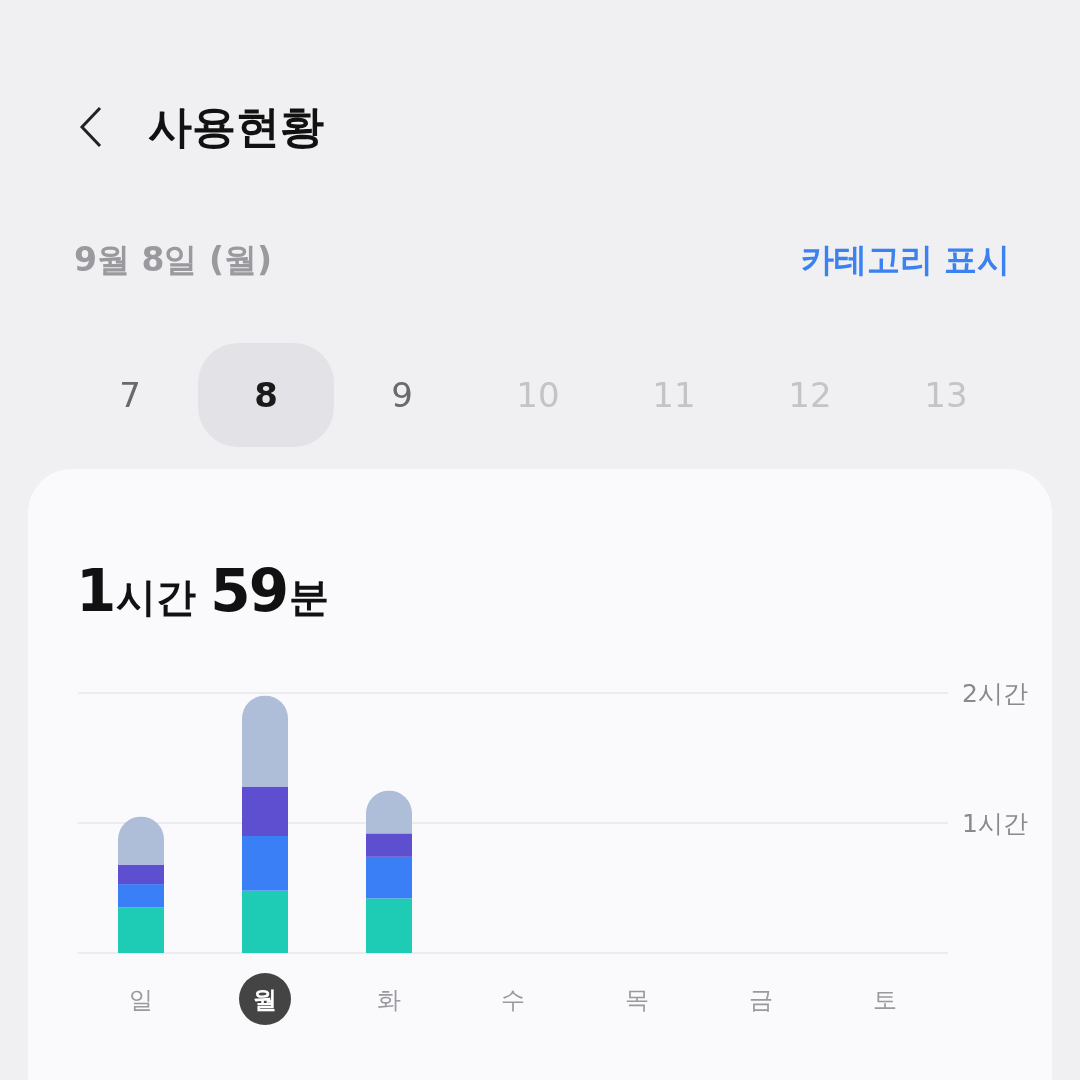 The height and width of the screenshot is (1080, 1080). I want to click on day-tab: 9, so click(402, 395).